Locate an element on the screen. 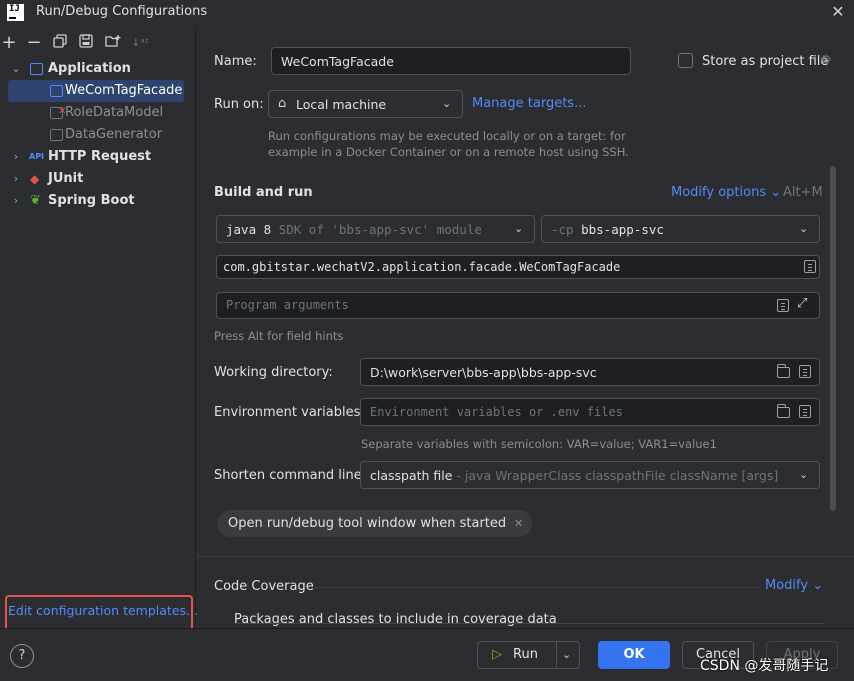 The height and width of the screenshot is (681, 854). split-divider is located at coordinates (556, 655).